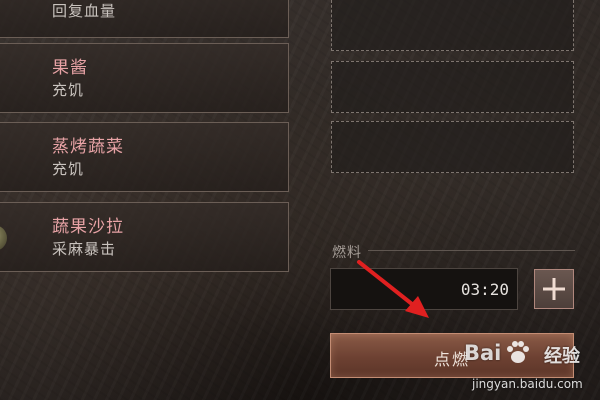 The width and height of the screenshot is (600, 400). What do you see at coordinates (518, 352) in the screenshot?
I see `paw-icon` at bounding box center [518, 352].